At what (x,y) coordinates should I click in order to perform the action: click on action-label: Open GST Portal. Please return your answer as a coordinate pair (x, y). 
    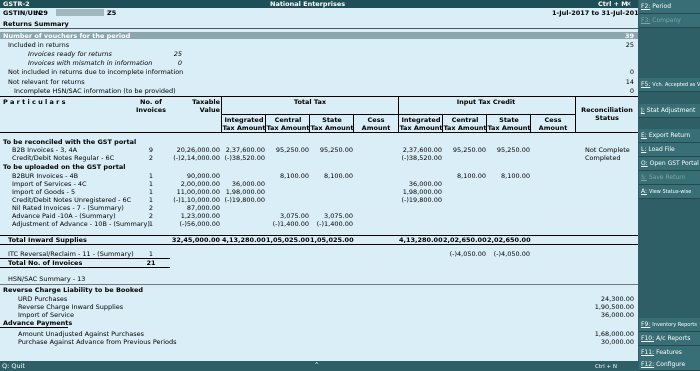
    Looking at the image, I should click on (674, 163).